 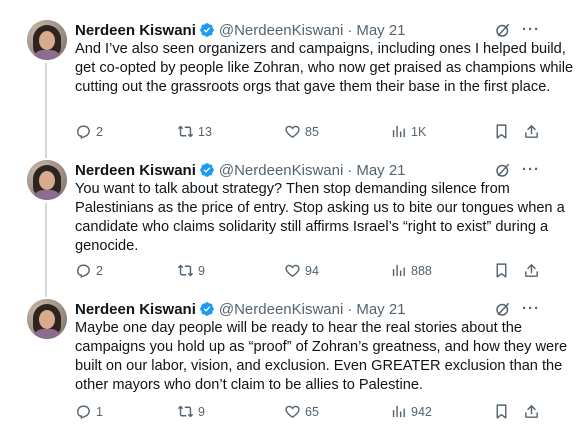 What do you see at coordinates (205, 131) in the screenshot?
I see `repost-count: 13` at bounding box center [205, 131].